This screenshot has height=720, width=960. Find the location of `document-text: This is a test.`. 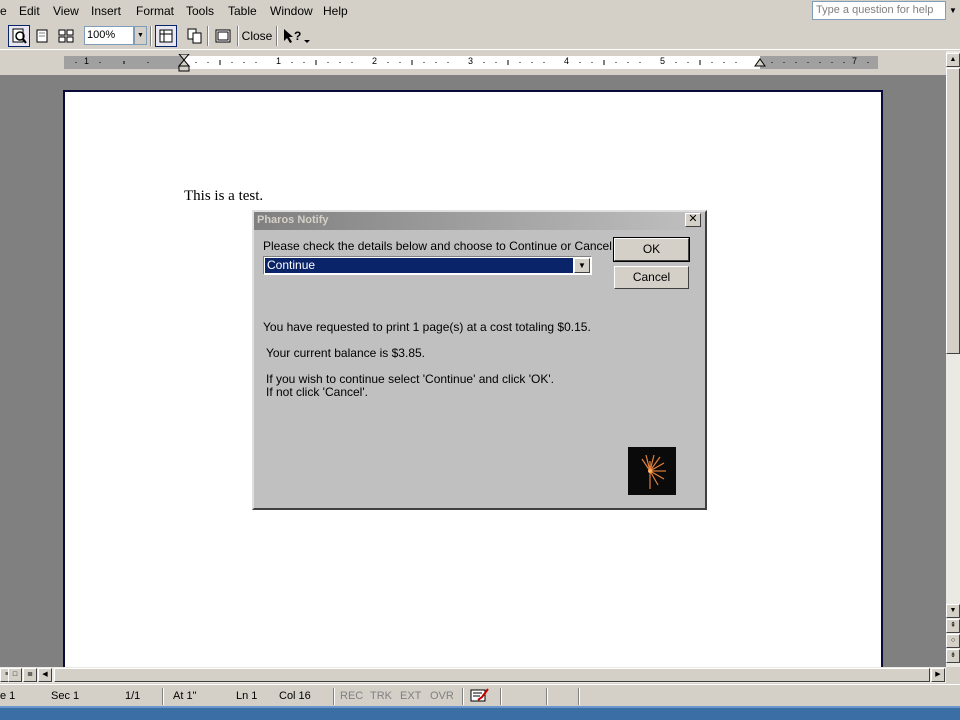

document-text: This is a test. is located at coordinates (223, 196).